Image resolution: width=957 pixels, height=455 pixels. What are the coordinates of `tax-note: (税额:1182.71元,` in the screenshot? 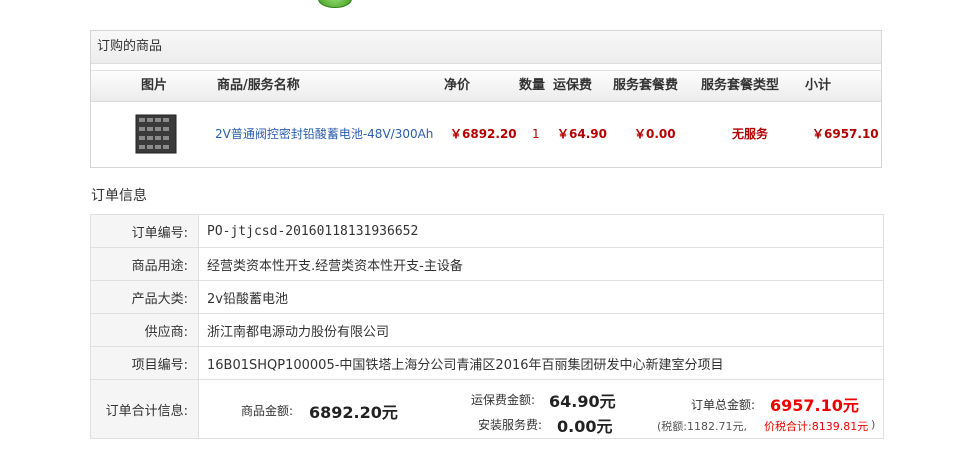 It's located at (702, 426).